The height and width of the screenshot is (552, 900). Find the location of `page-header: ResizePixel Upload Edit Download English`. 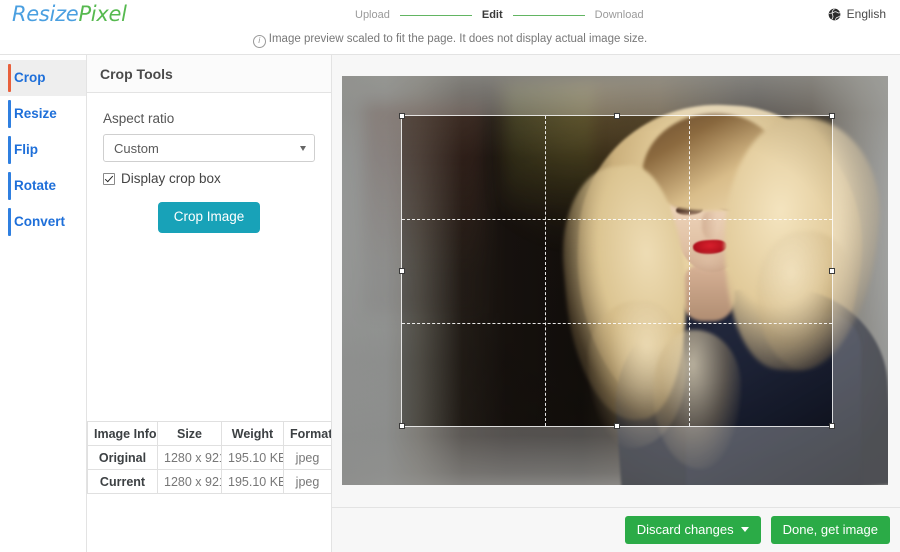

page-header: ResizePixel Upload Edit Download English is located at coordinates (450, 15).